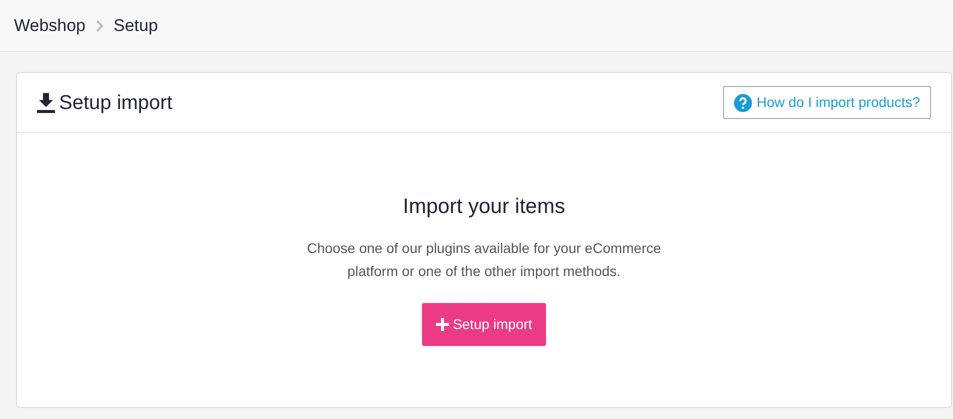 Image resolution: width=953 pixels, height=419 pixels. Describe the element at coordinates (115, 103) in the screenshot. I see `panel-title: Setup import` at that location.